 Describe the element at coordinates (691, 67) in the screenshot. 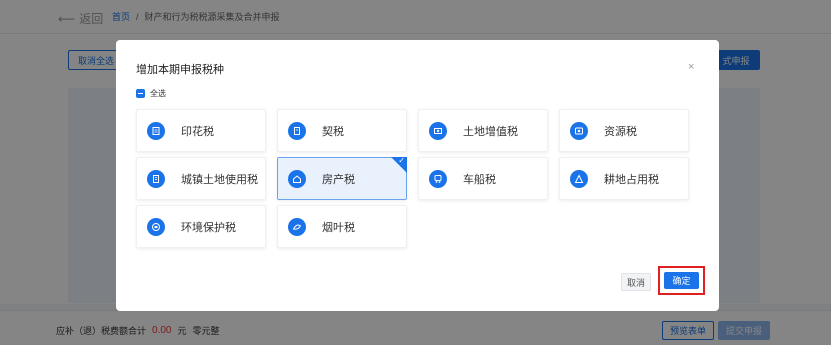

I see `close-icon: ×` at that location.